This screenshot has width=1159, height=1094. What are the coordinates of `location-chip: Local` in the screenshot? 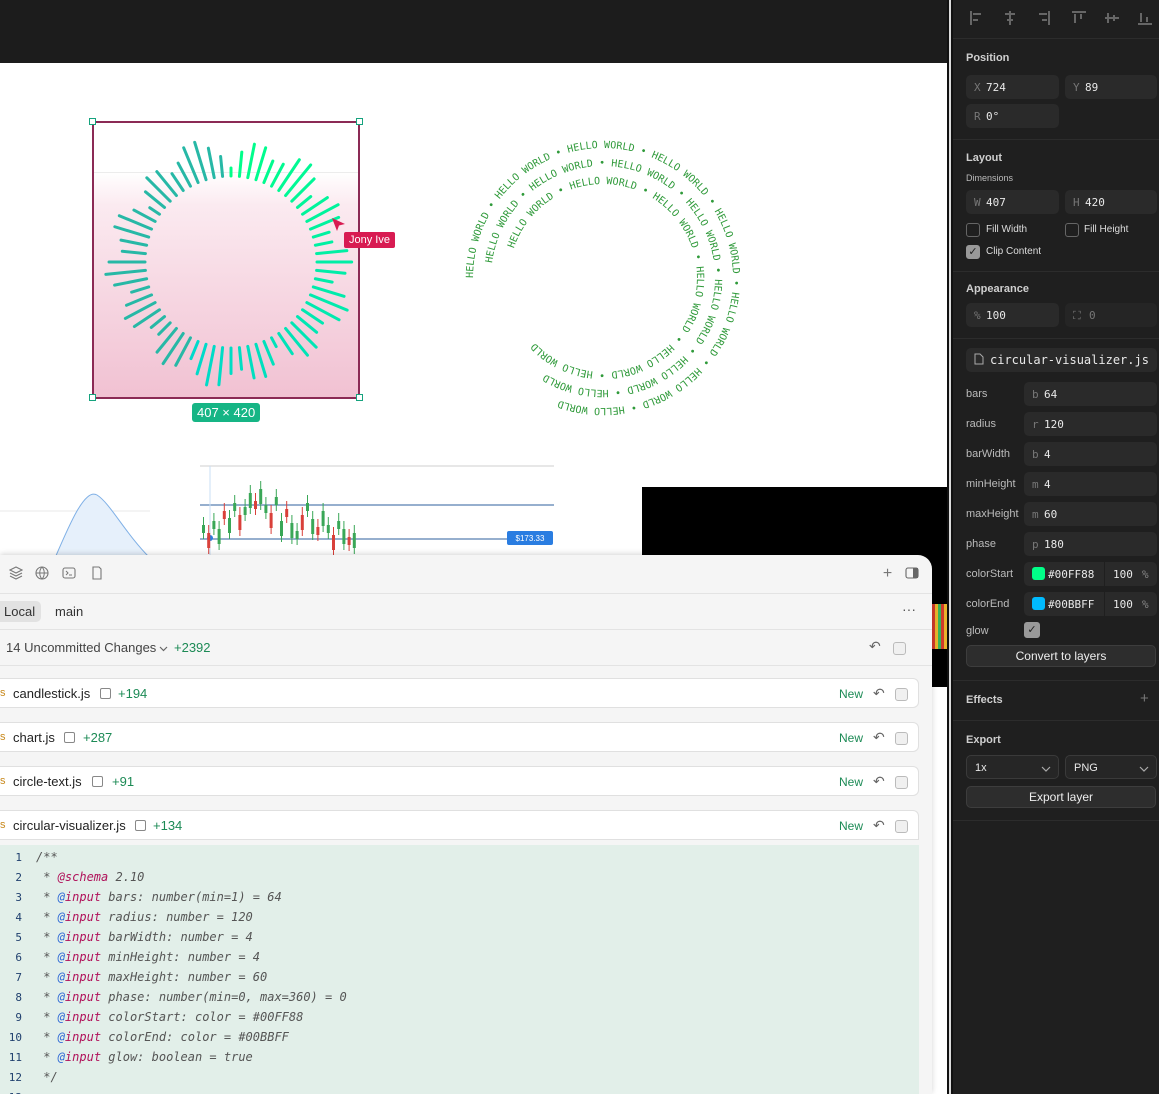 It's located at (21, 611).